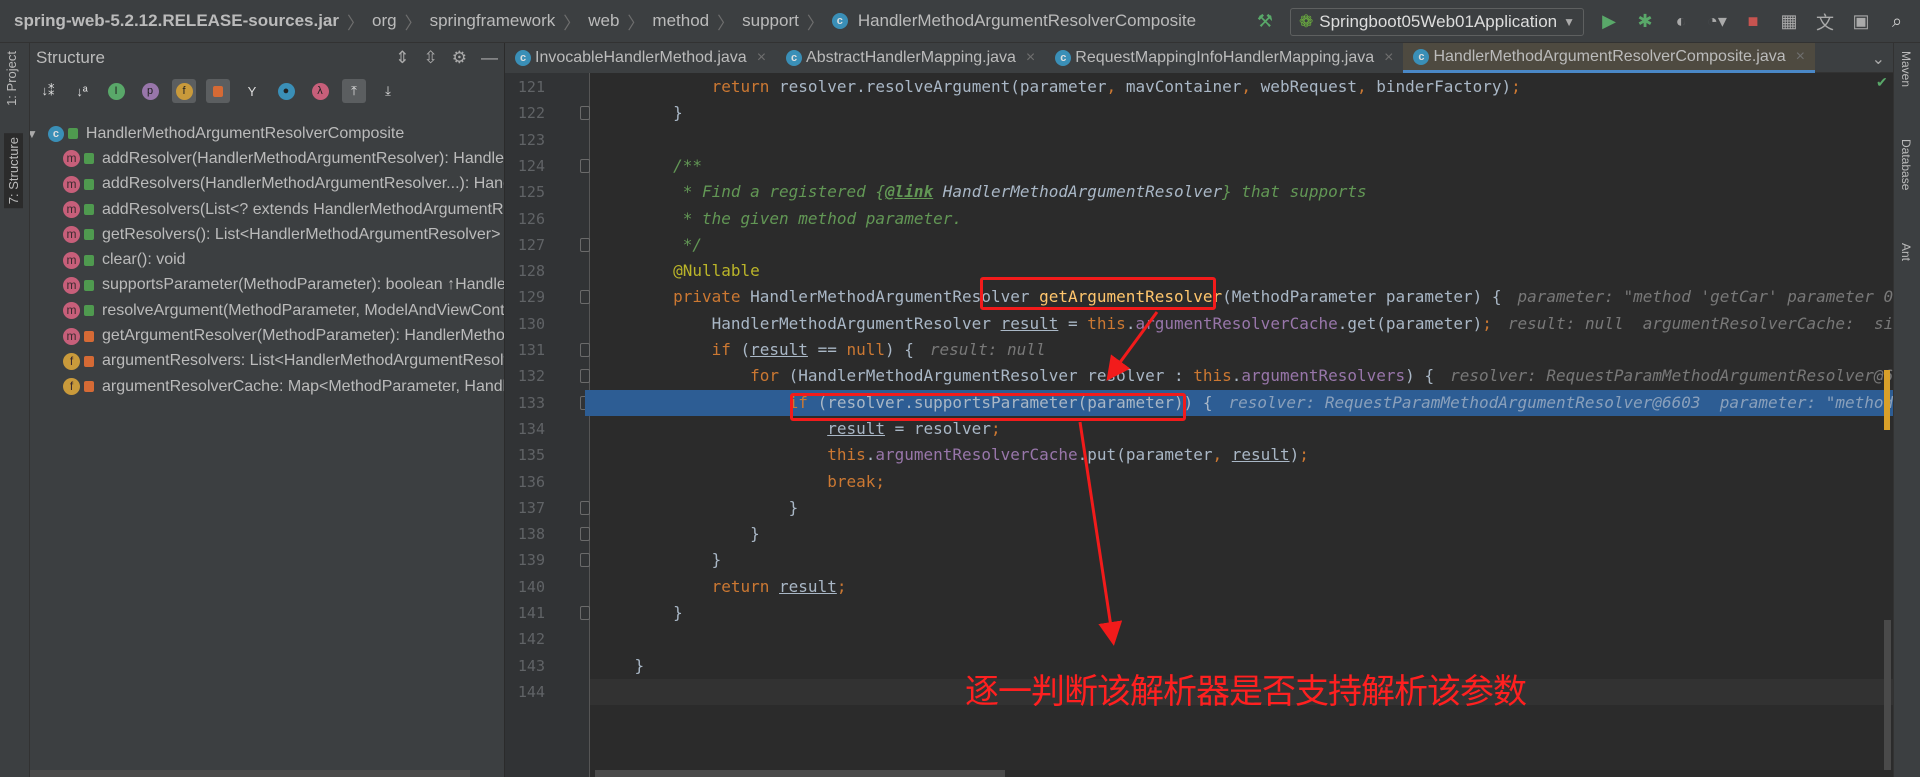  I want to click on annotation-text: 逐一判断该解析器是否支持解析该参数, so click(1246, 692).